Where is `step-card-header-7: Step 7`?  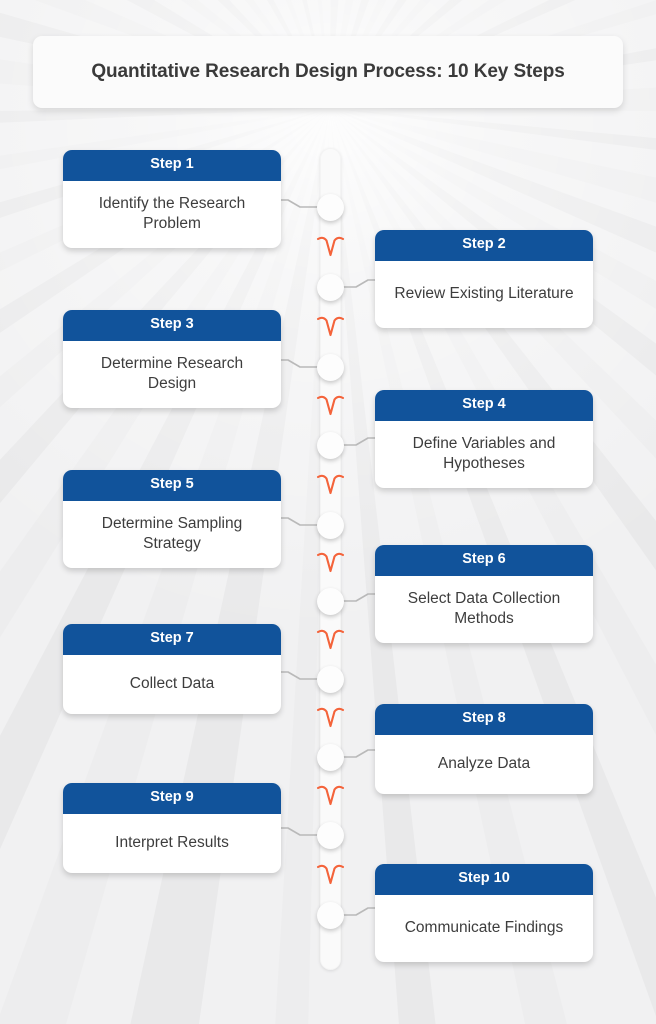
step-card-header-7: Step 7 is located at coordinates (172, 639).